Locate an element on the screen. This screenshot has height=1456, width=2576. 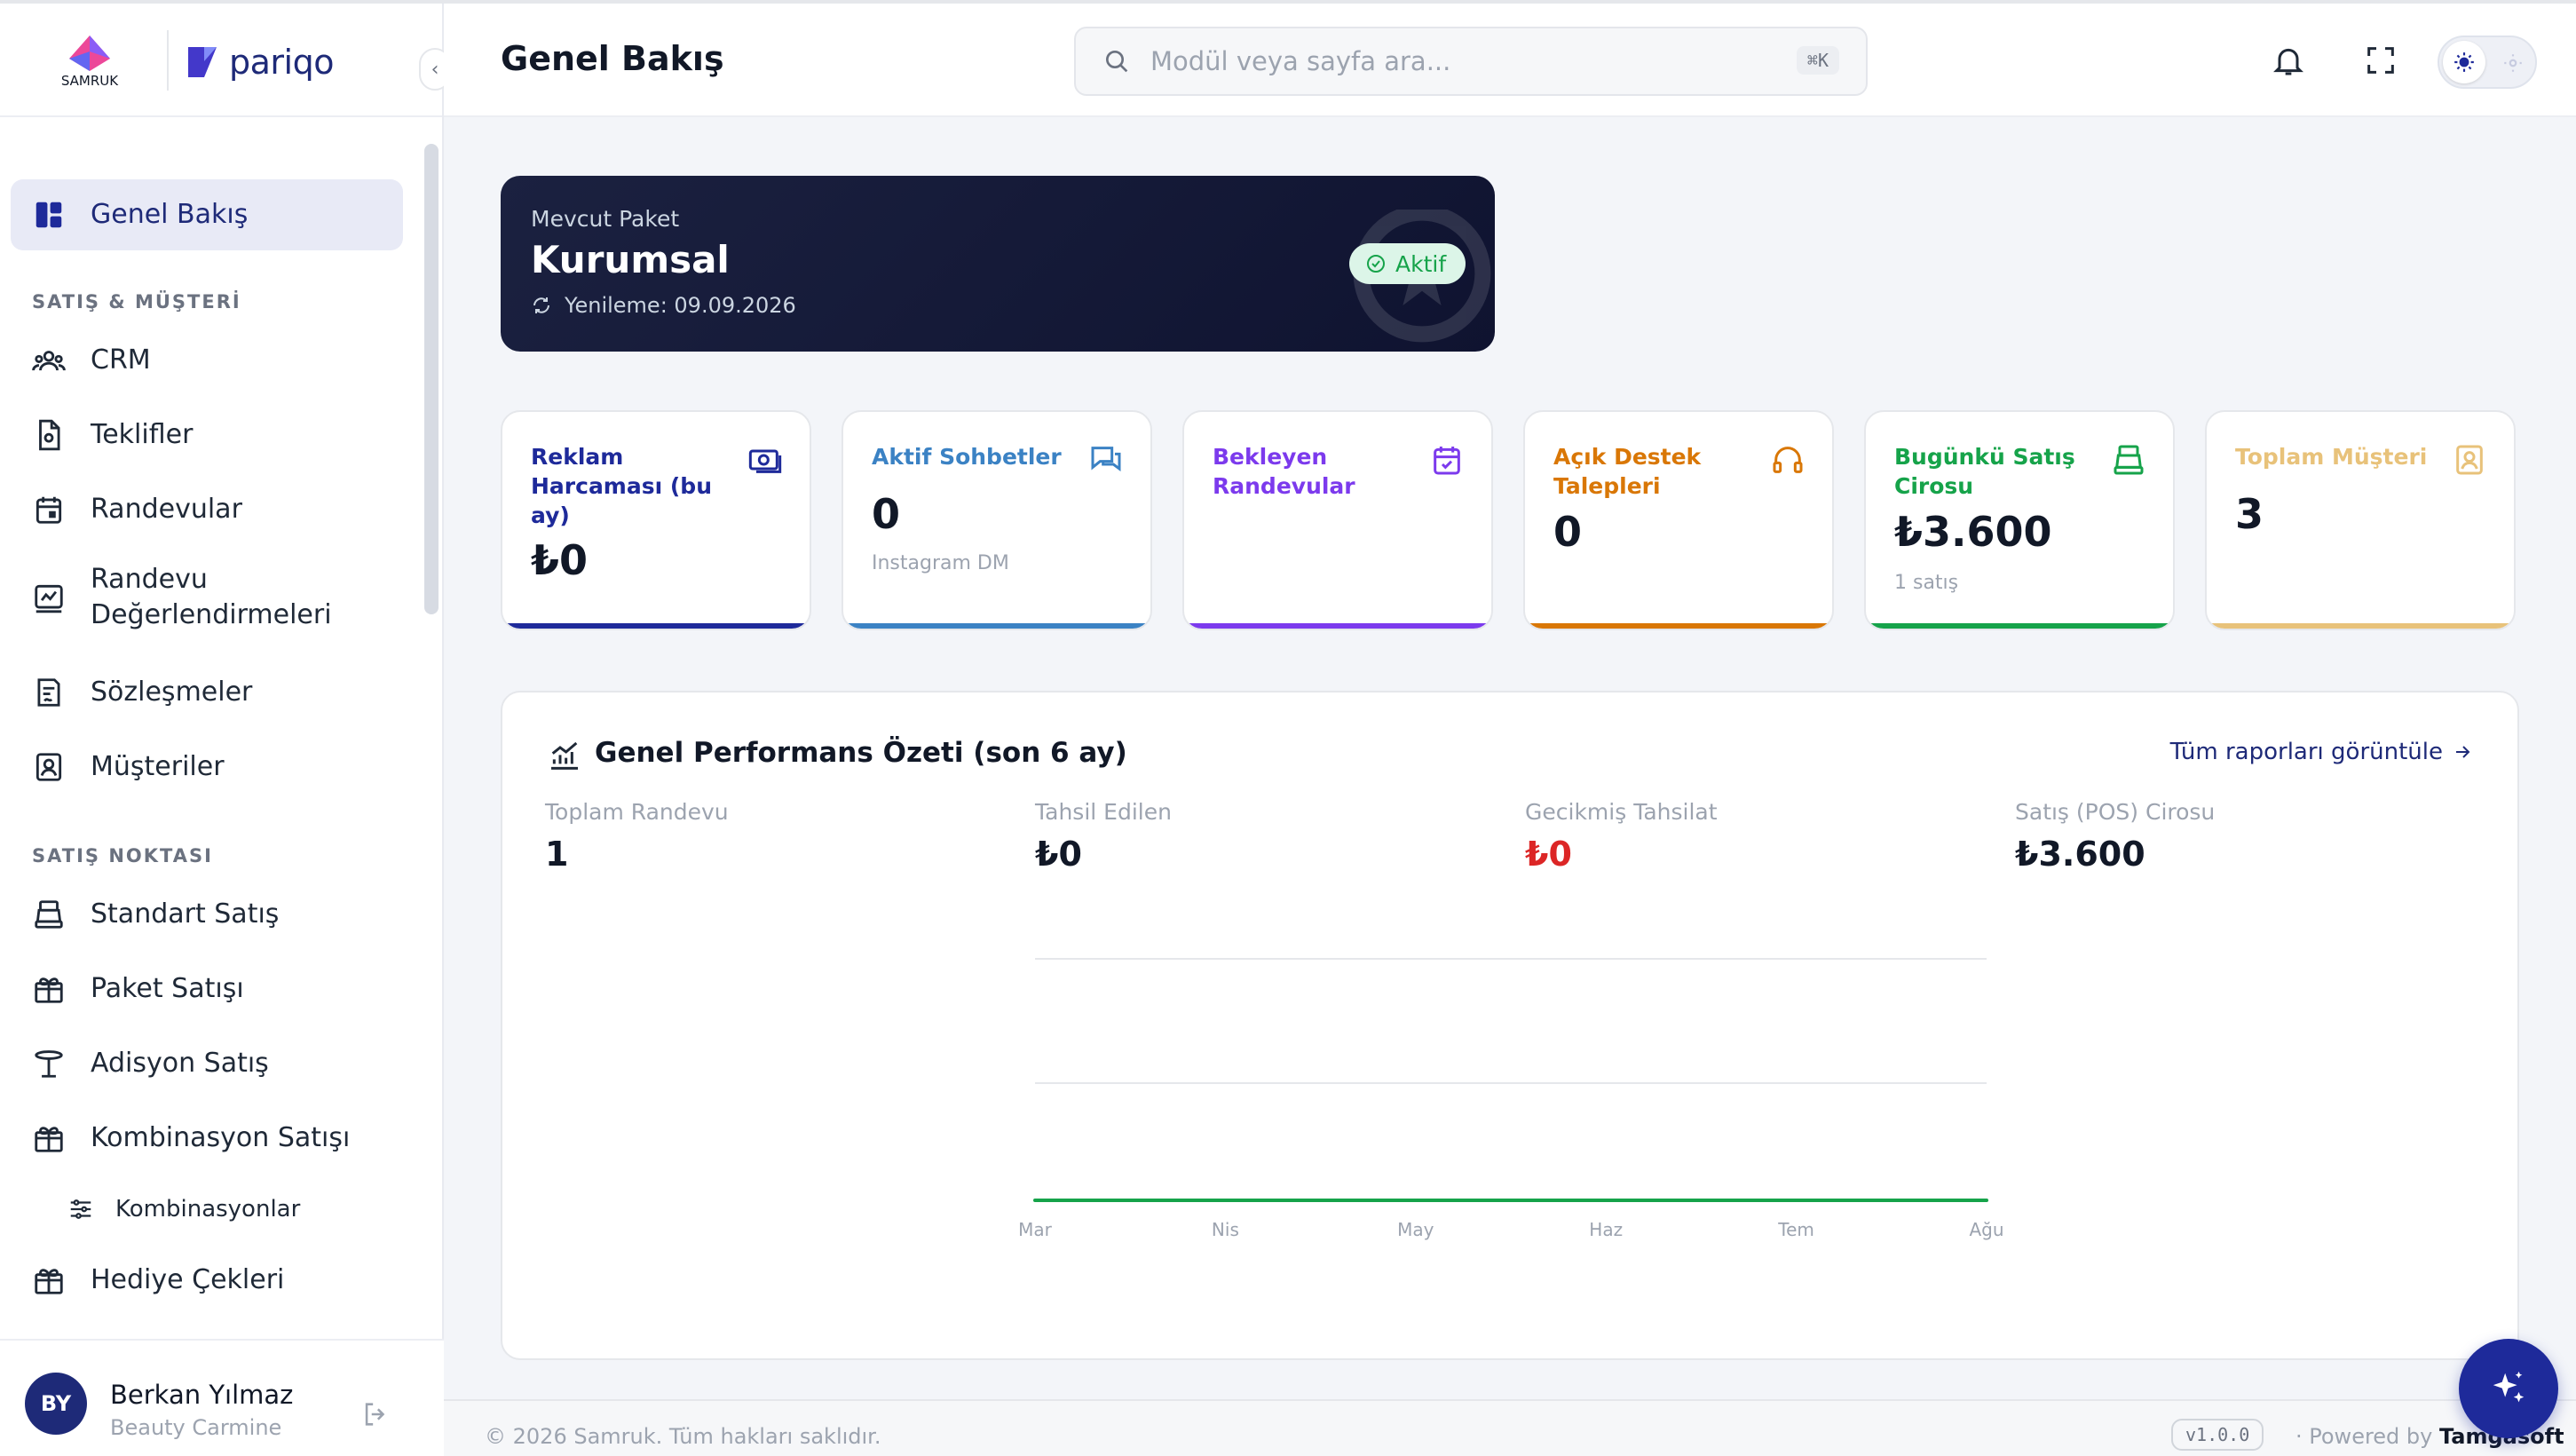
sidebar-item-adisyon-satis: Adisyon Satış is located at coordinates (207, 1063).